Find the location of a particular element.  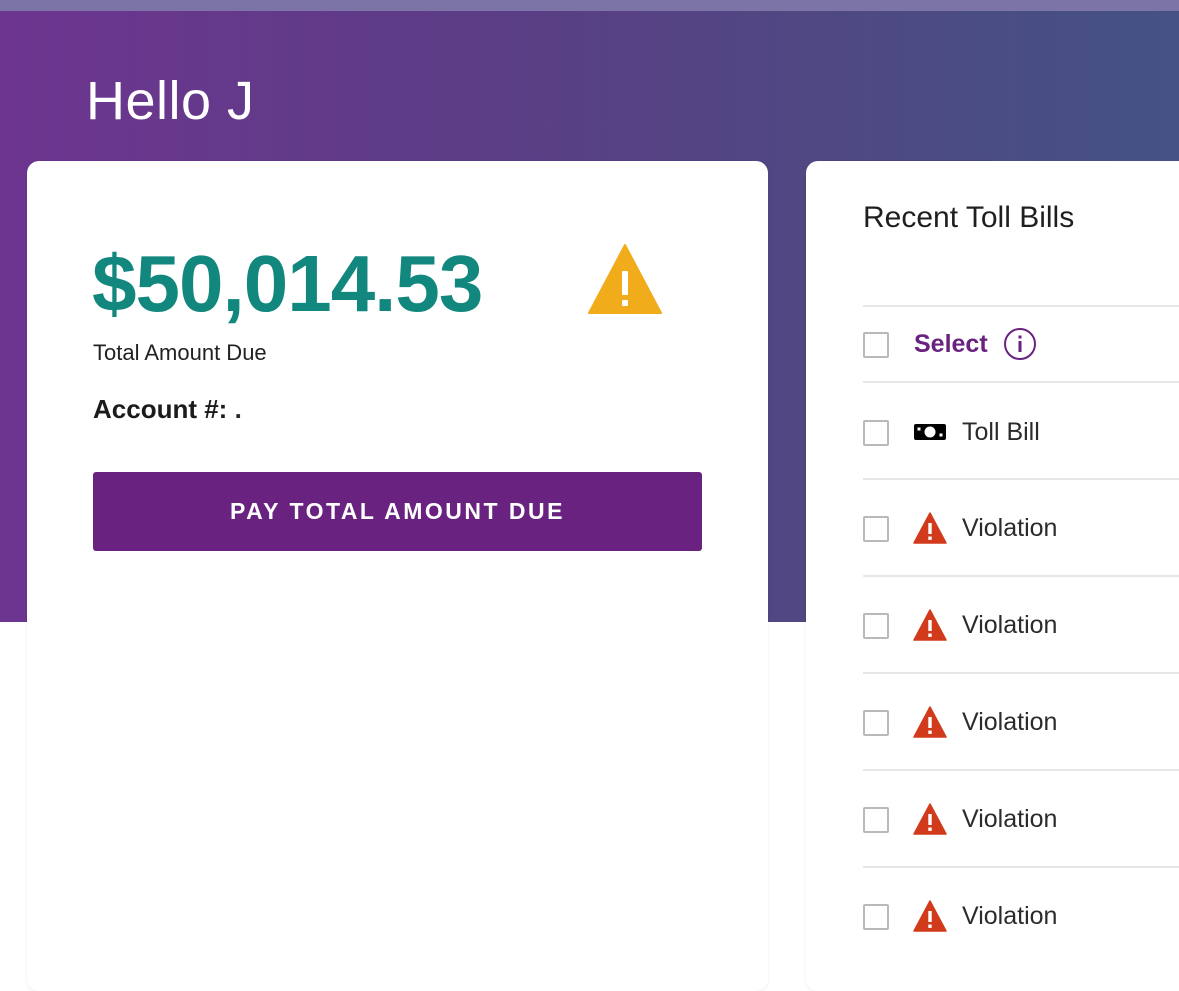

recent-toll-bills-title: Recent Toll Bills is located at coordinates (969, 217).